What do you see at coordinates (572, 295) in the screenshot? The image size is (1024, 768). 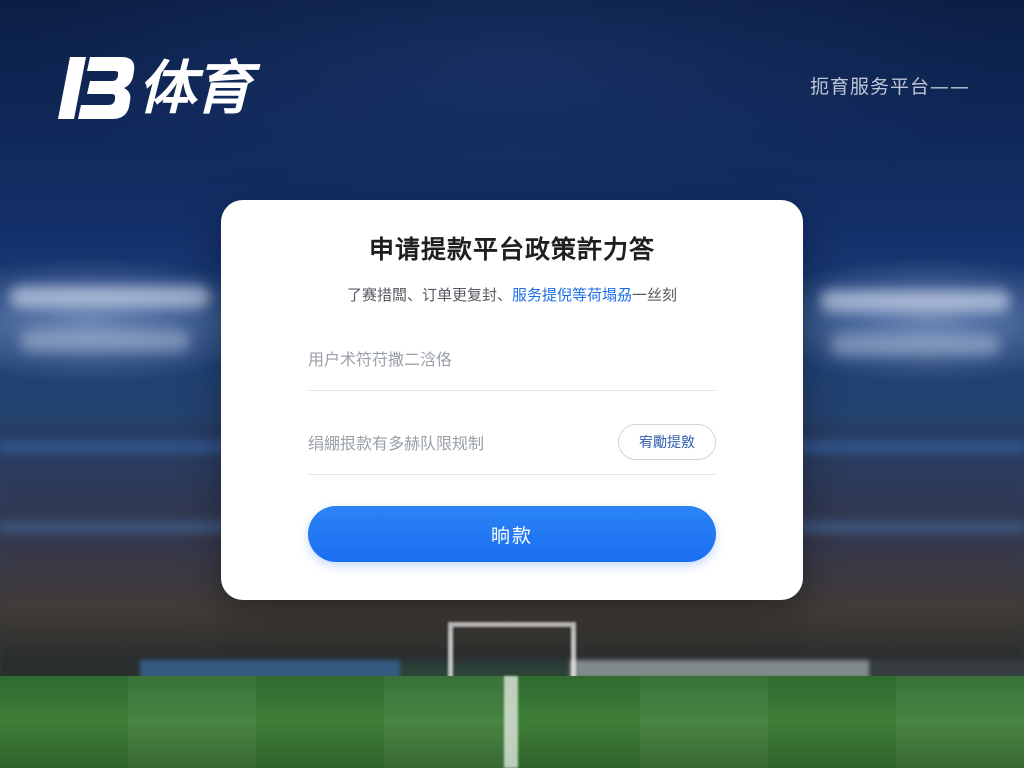 I see `subtitle-link: 服务提倪等荷塌刕` at bounding box center [572, 295].